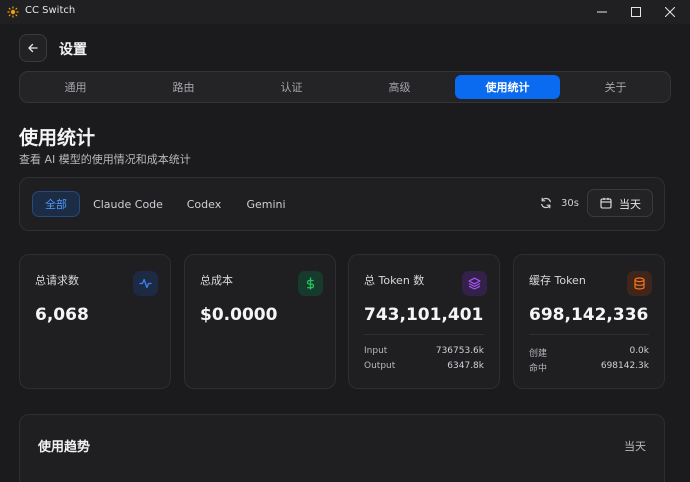 The width and height of the screenshot is (690, 482). What do you see at coordinates (635, 446) in the screenshot?
I see `trend-range: 当天` at bounding box center [635, 446].